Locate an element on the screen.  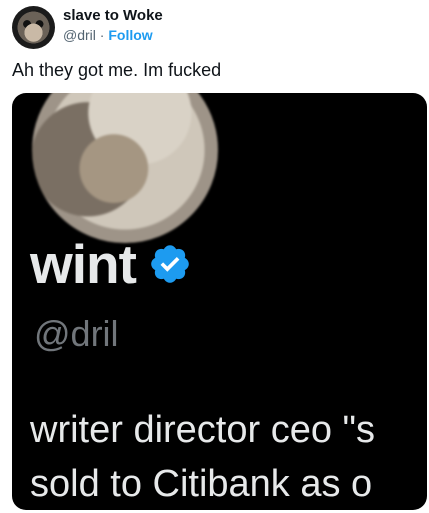
profile-name-row: wint is located at coordinates (111, 264).